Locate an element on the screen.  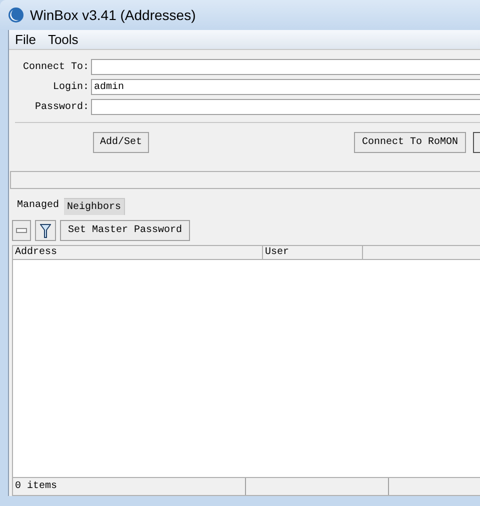
filter-icon is located at coordinates (45, 231).